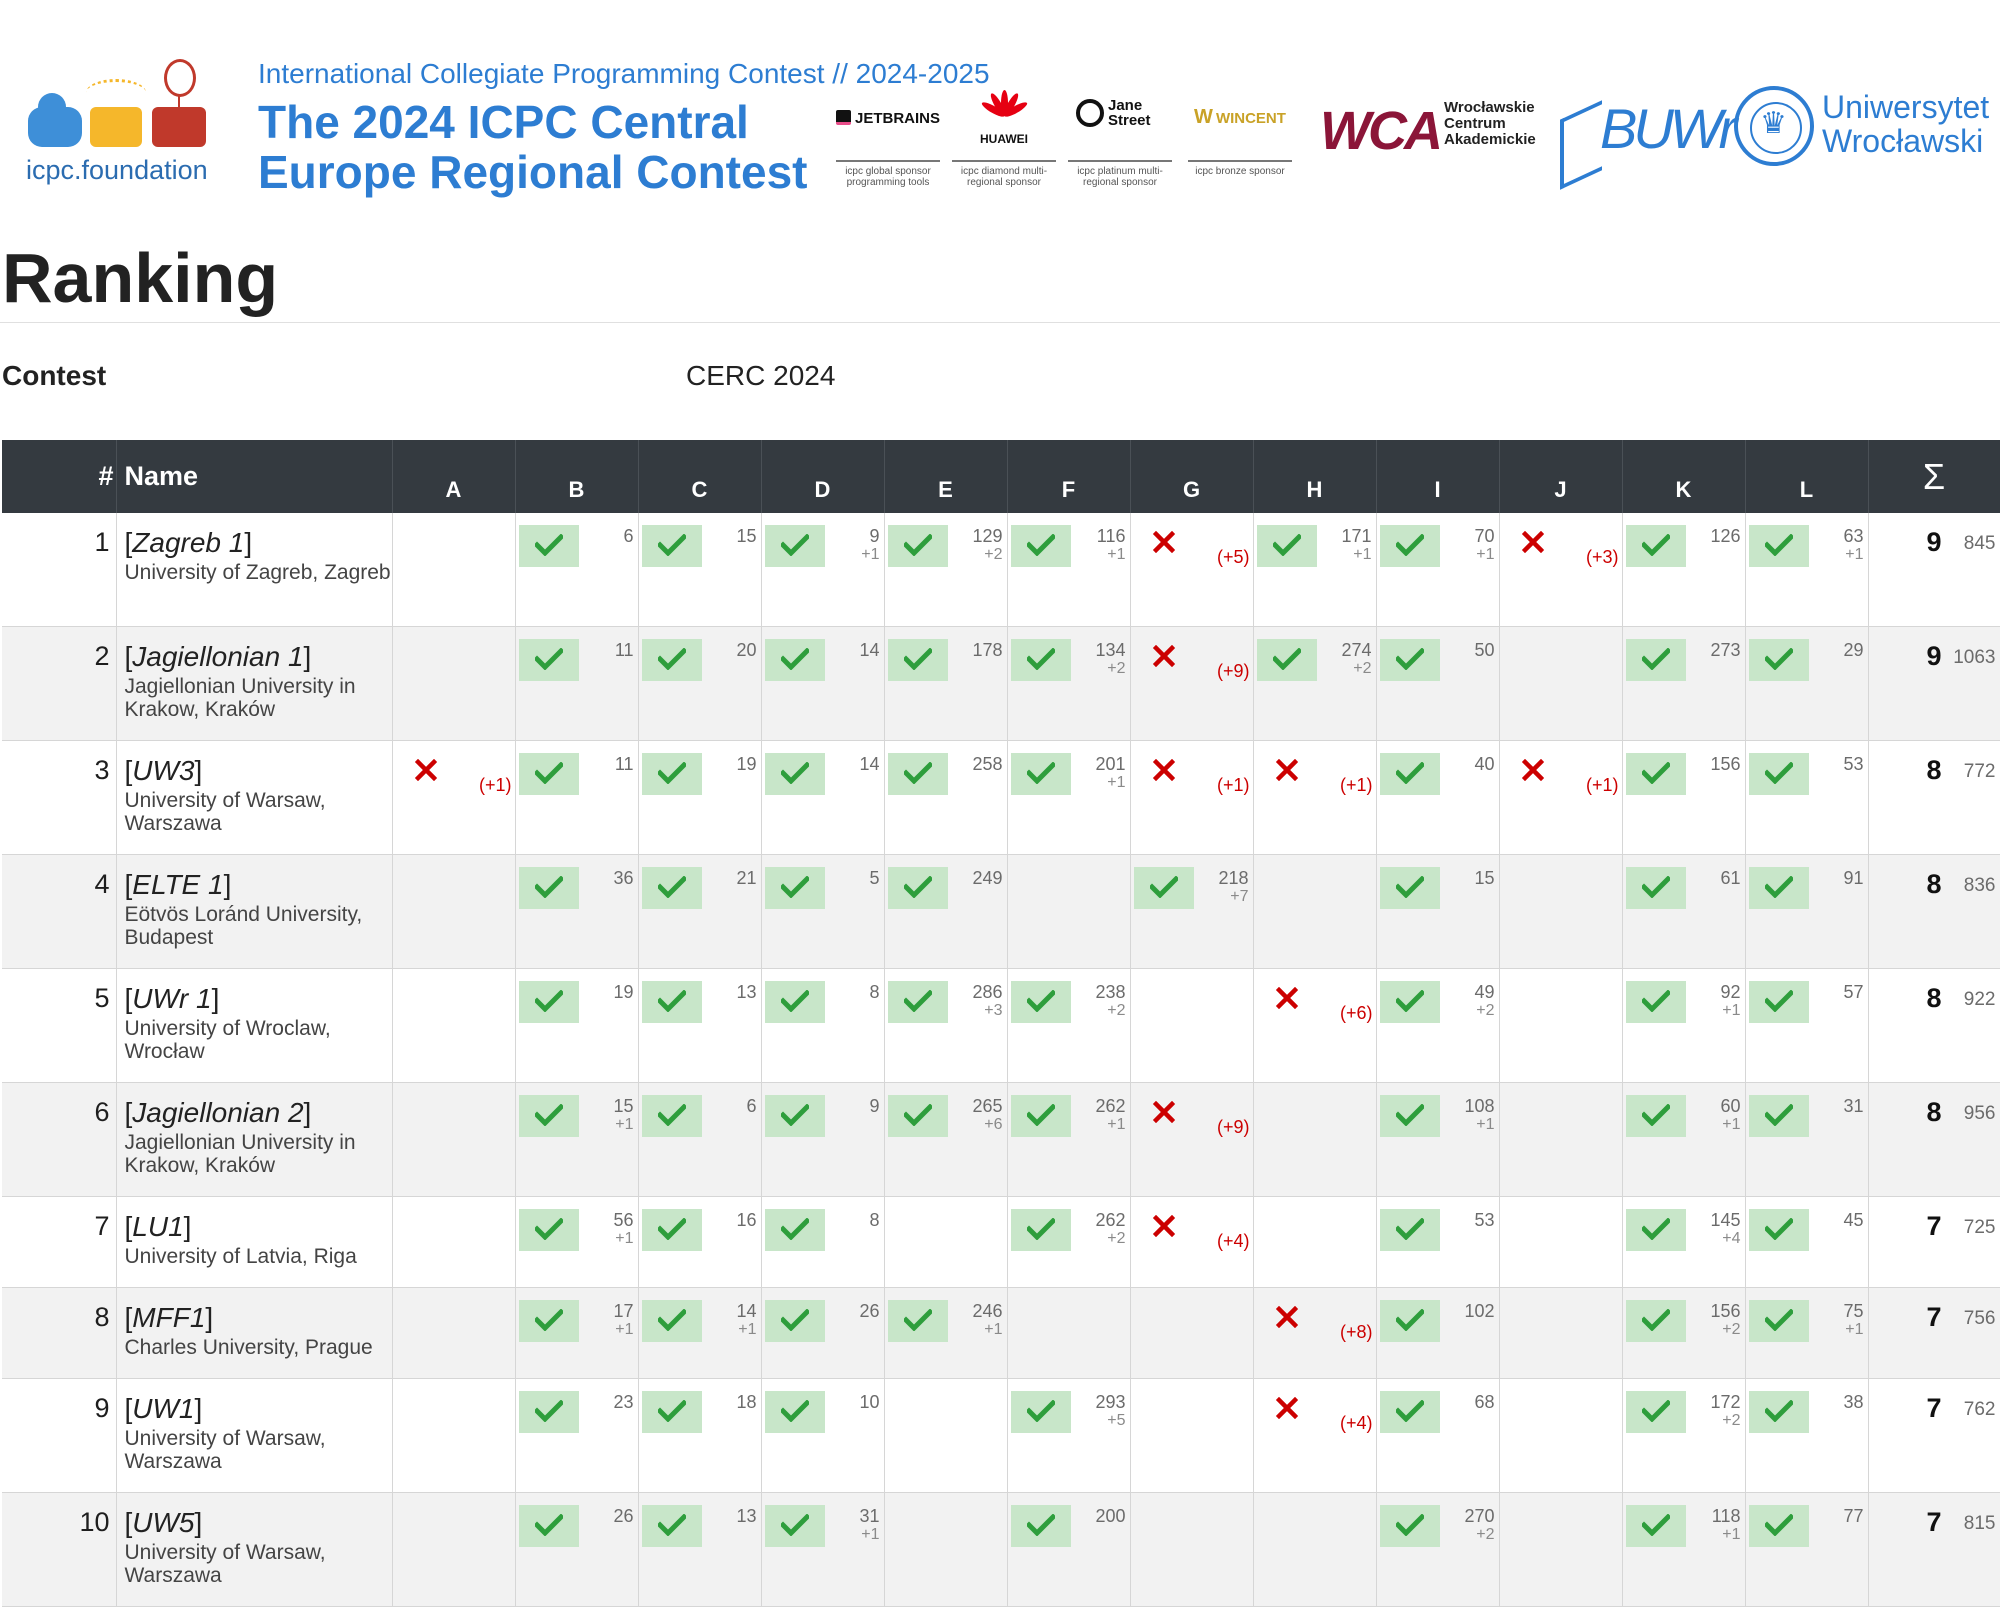  What do you see at coordinates (946, 1139) in the screenshot?
I see `problem-cell-e: 265 +6` at bounding box center [946, 1139].